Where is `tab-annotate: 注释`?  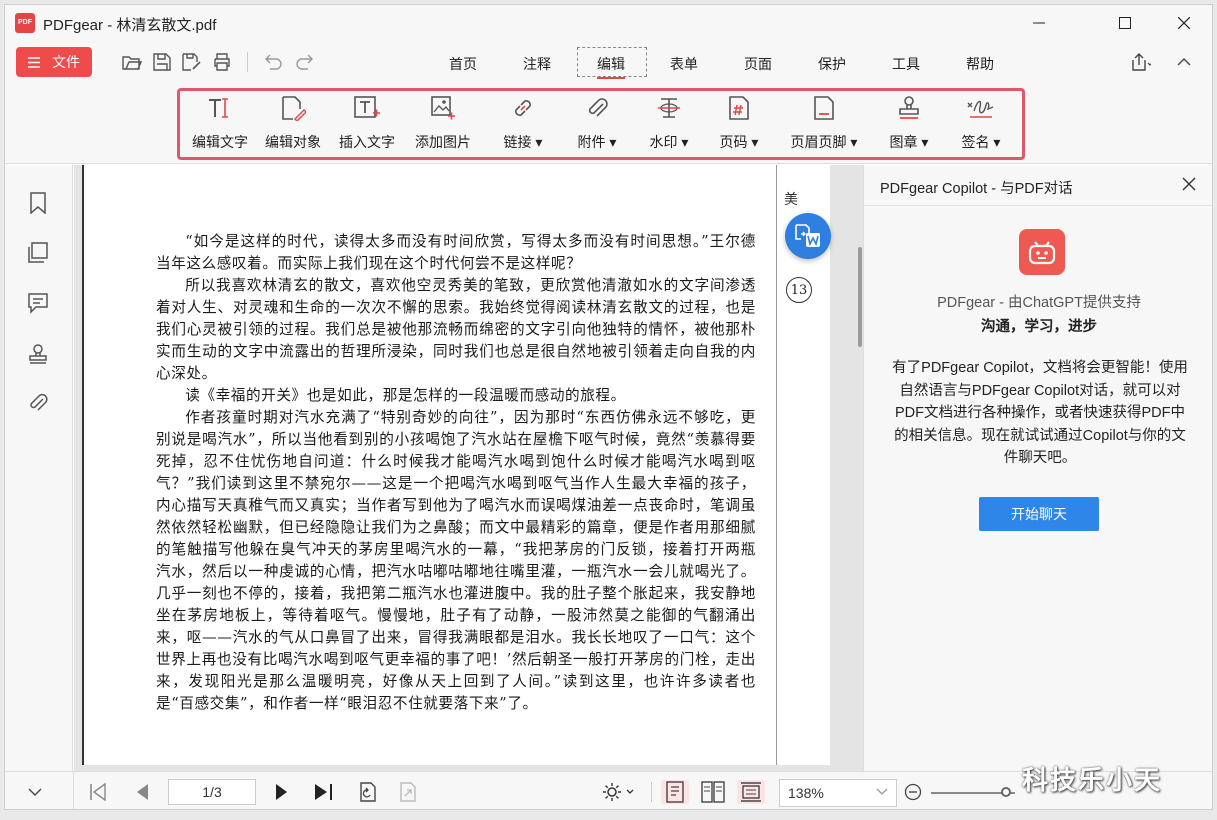
tab-annotate: 注释 is located at coordinates (537, 64).